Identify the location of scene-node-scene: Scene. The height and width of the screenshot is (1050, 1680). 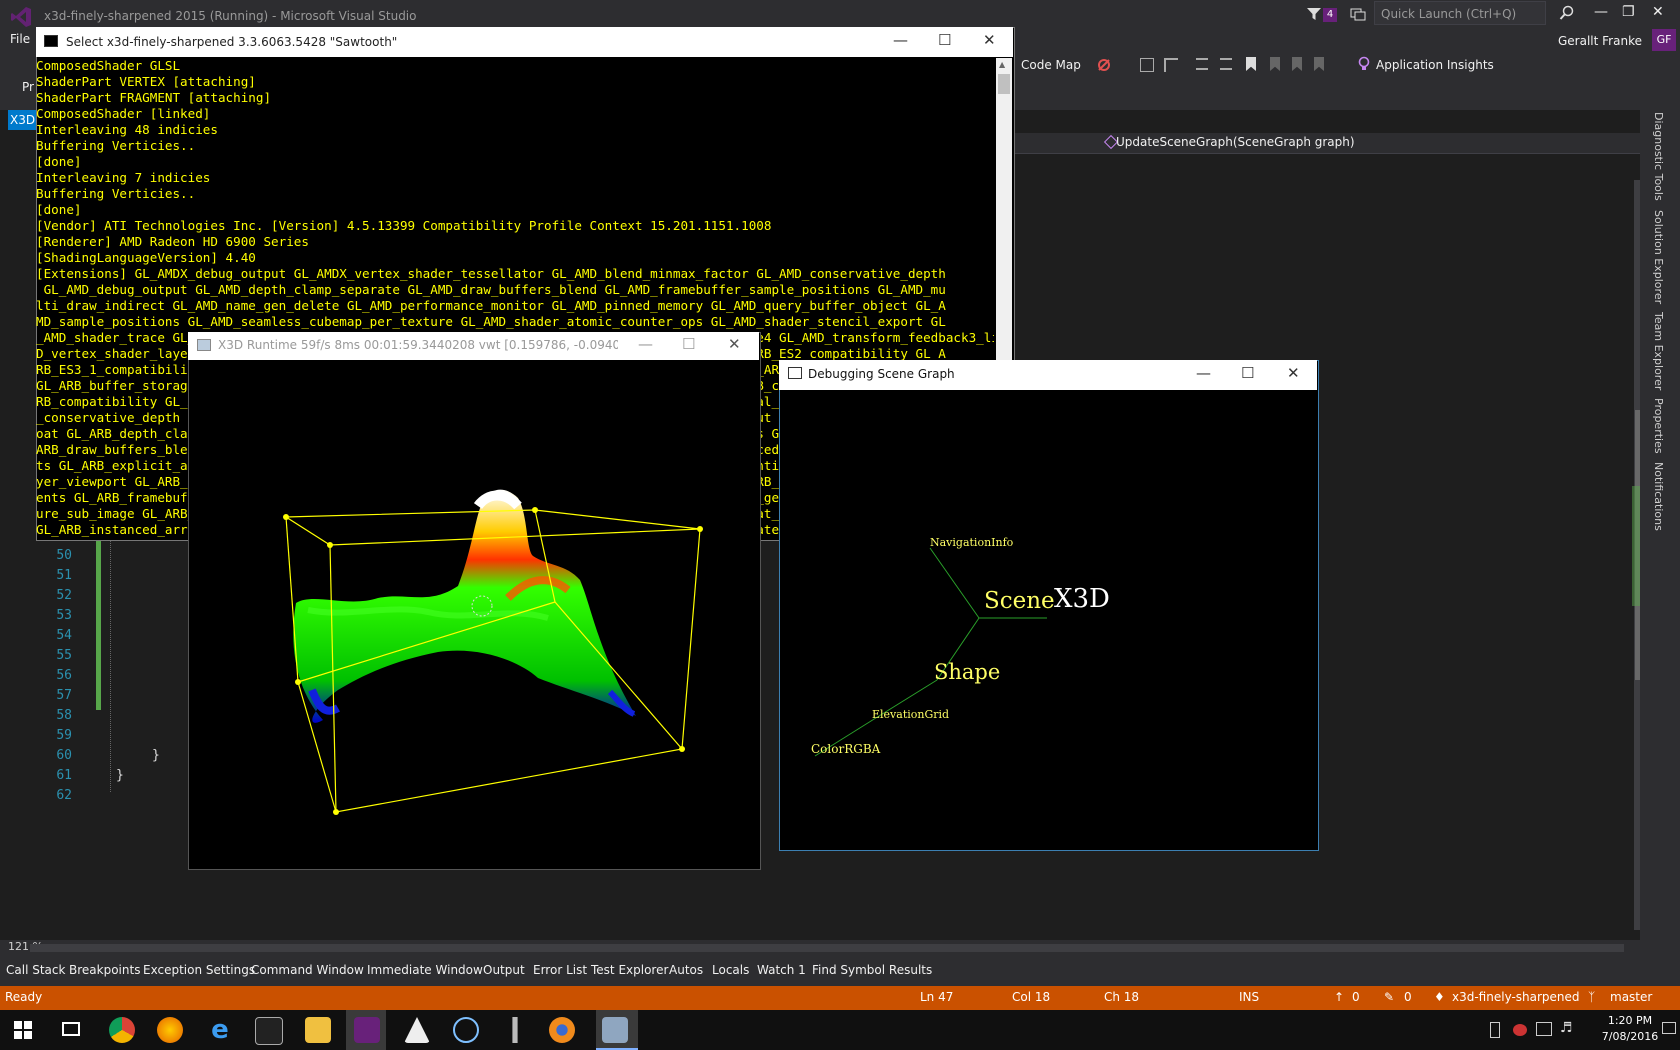
(1019, 601).